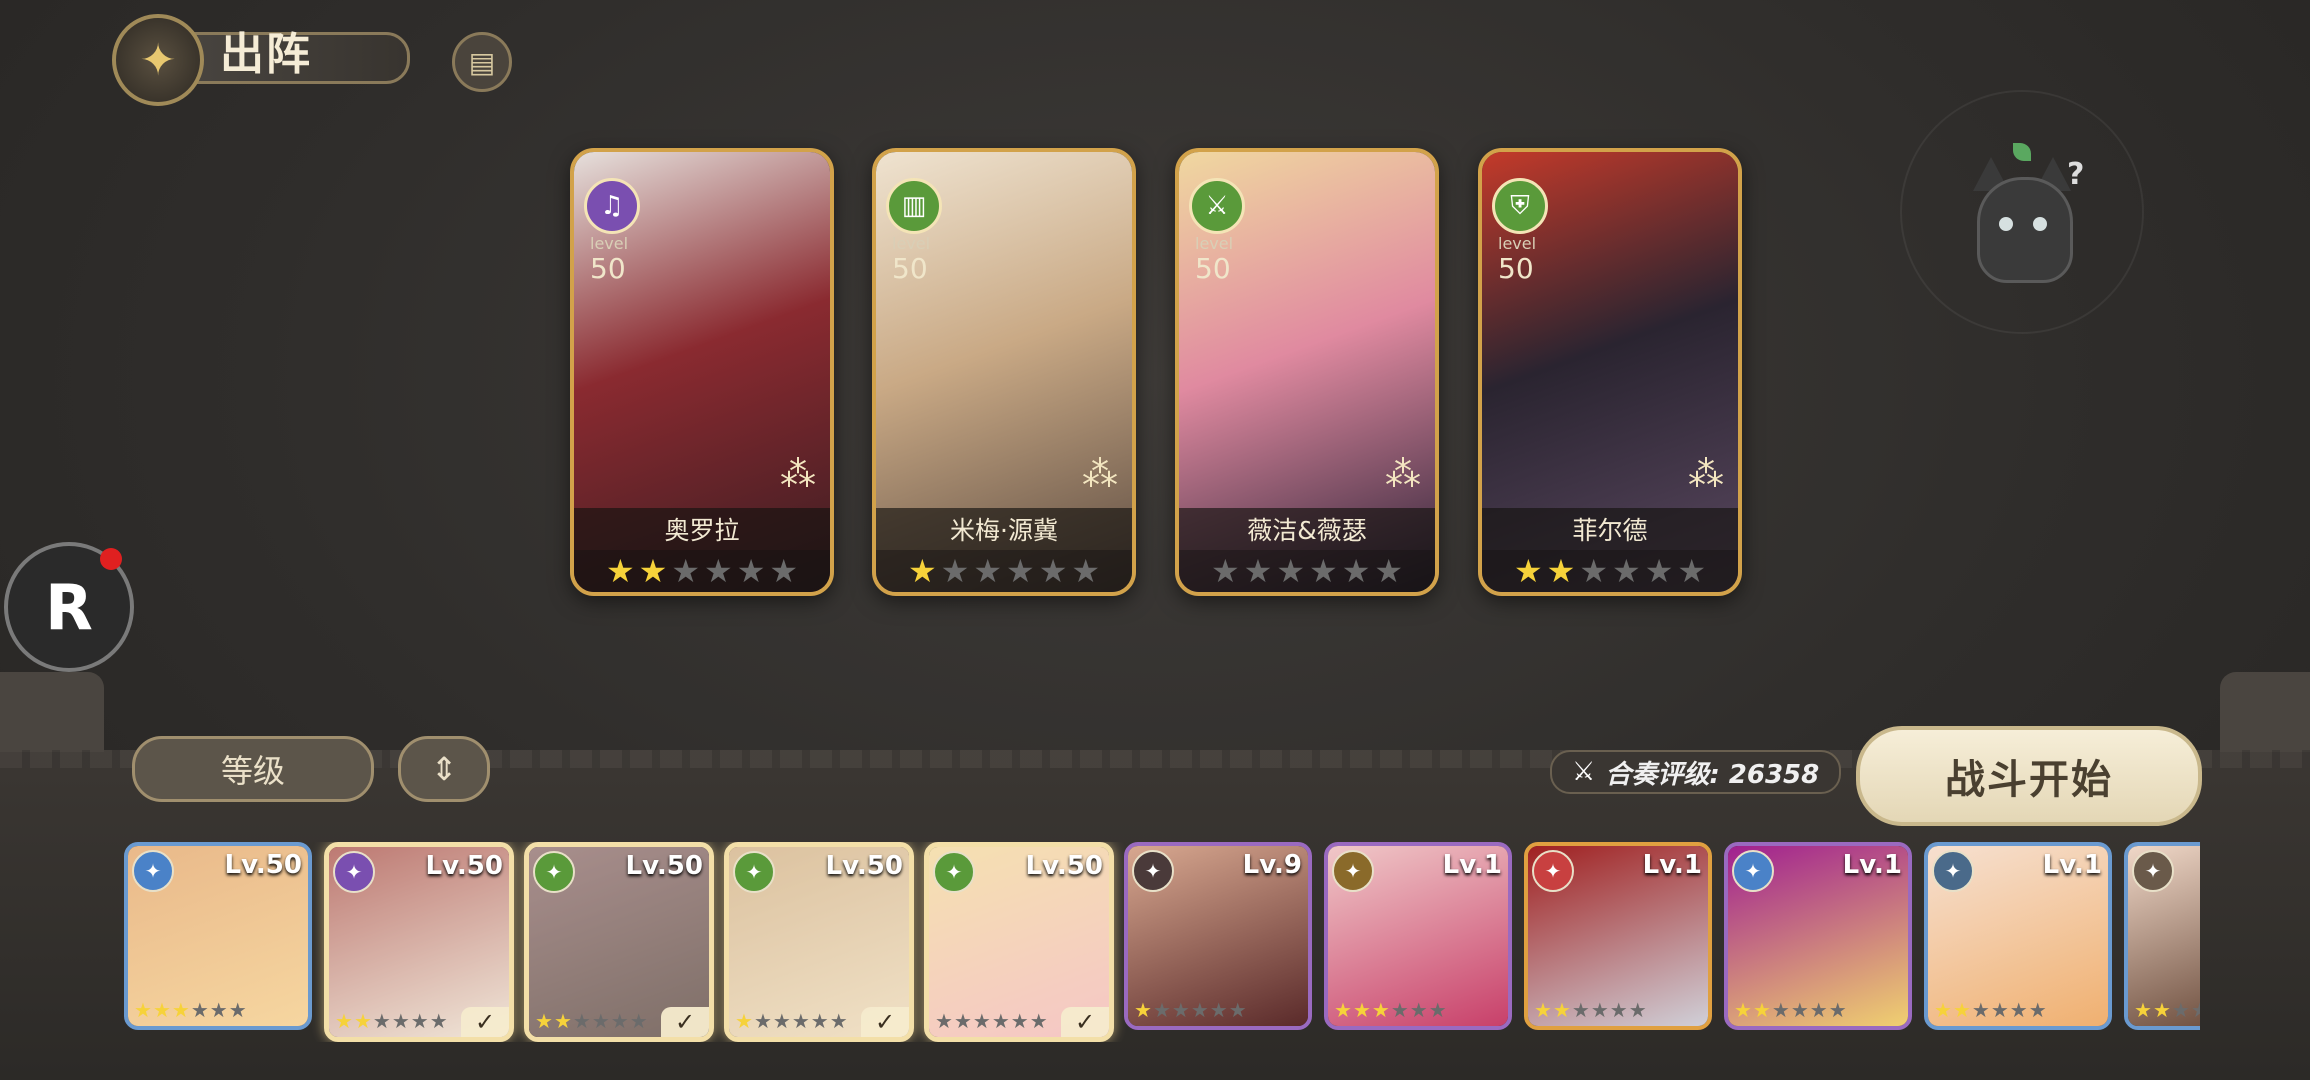 Image resolution: width=2310 pixels, height=1080 pixels. Describe the element at coordinates (2265, 712) in the screenshot. I see `rail-post-right` at that location.